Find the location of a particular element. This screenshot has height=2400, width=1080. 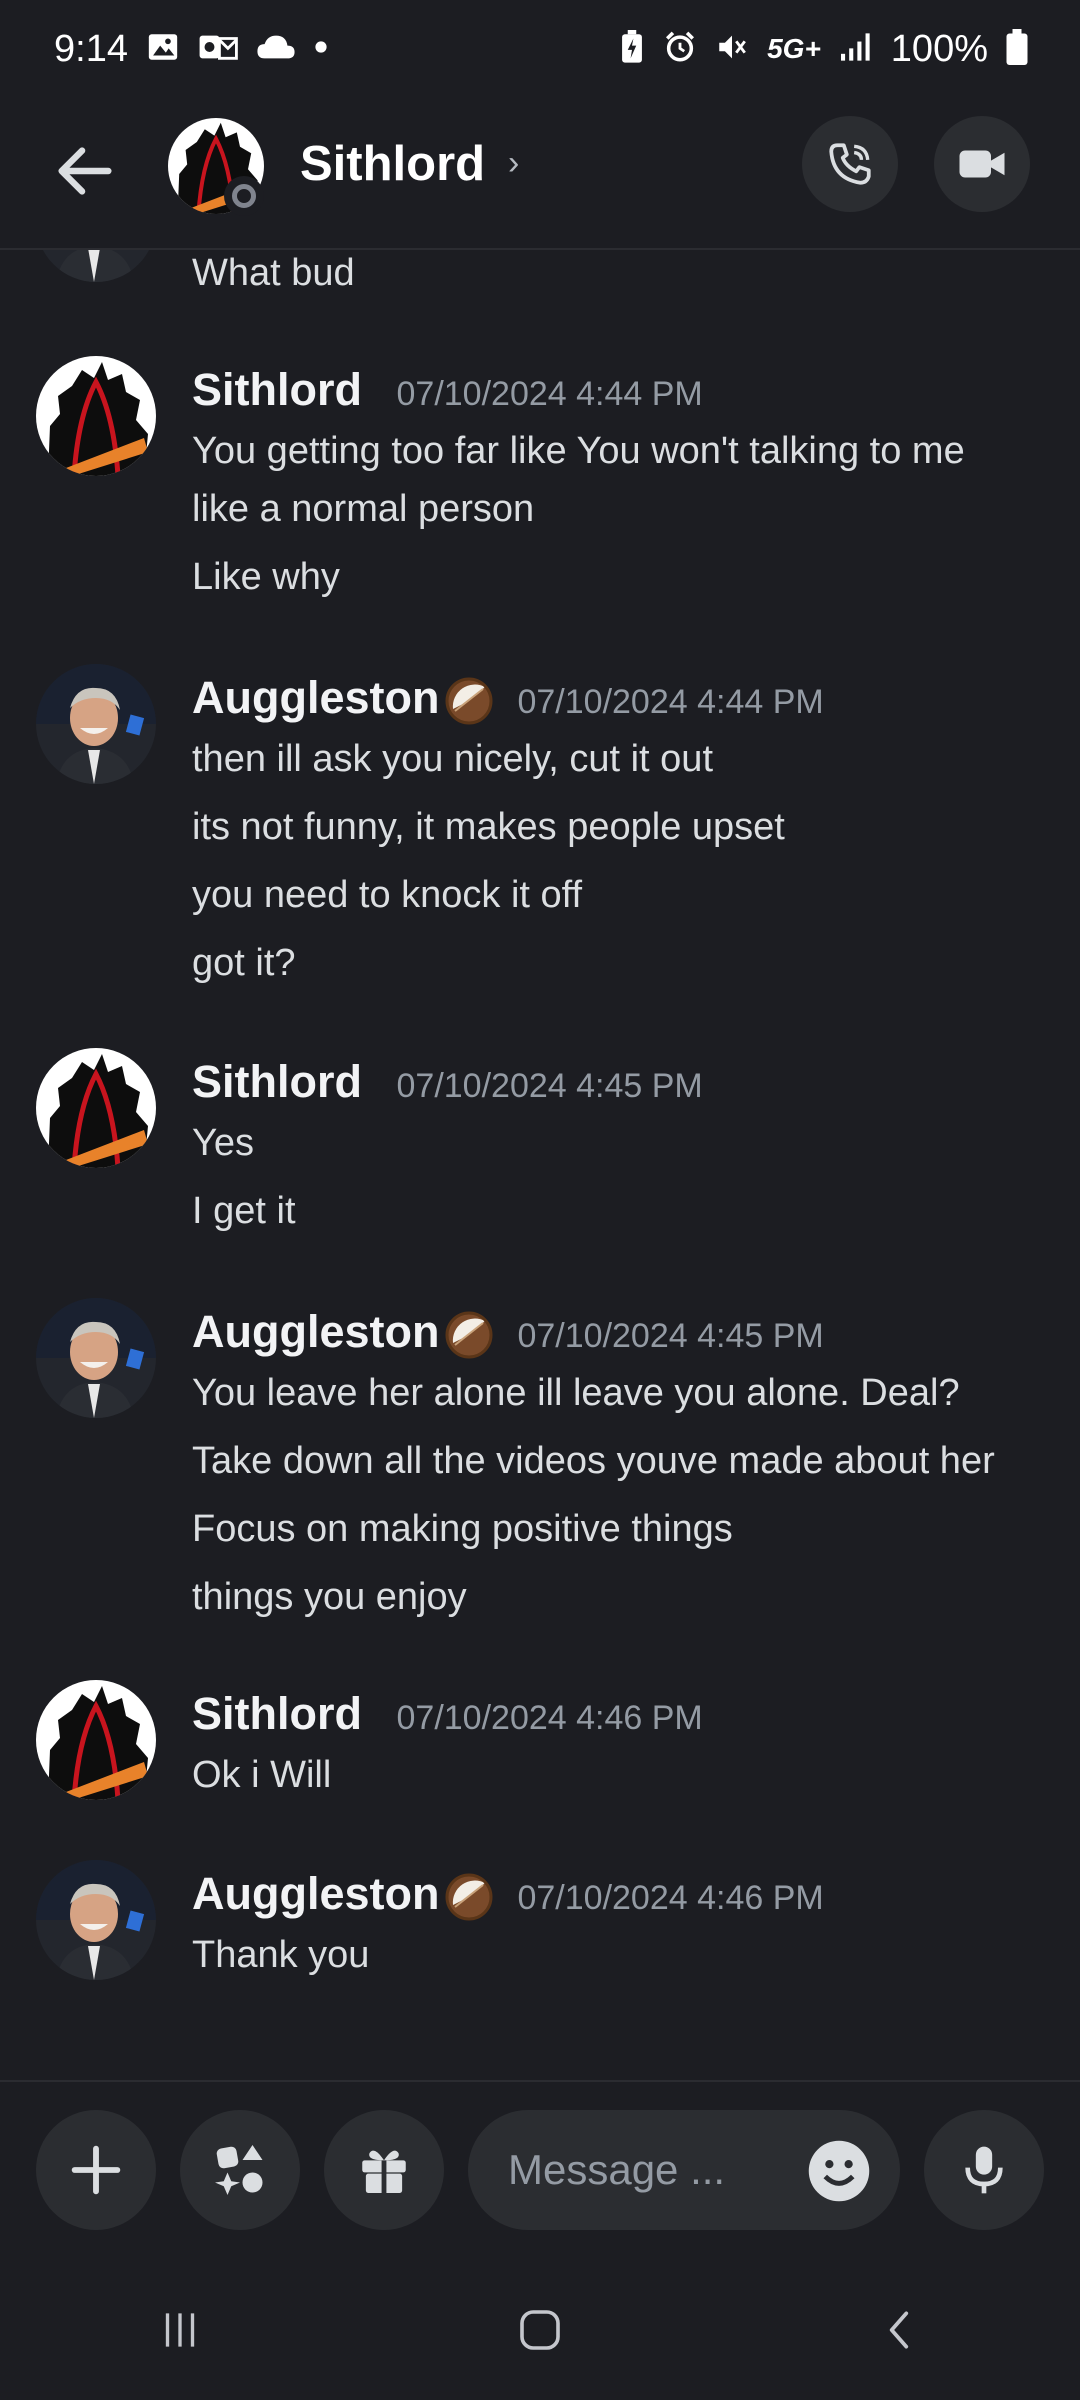

status-time: 9:14 is located at coordinates (91, 48).